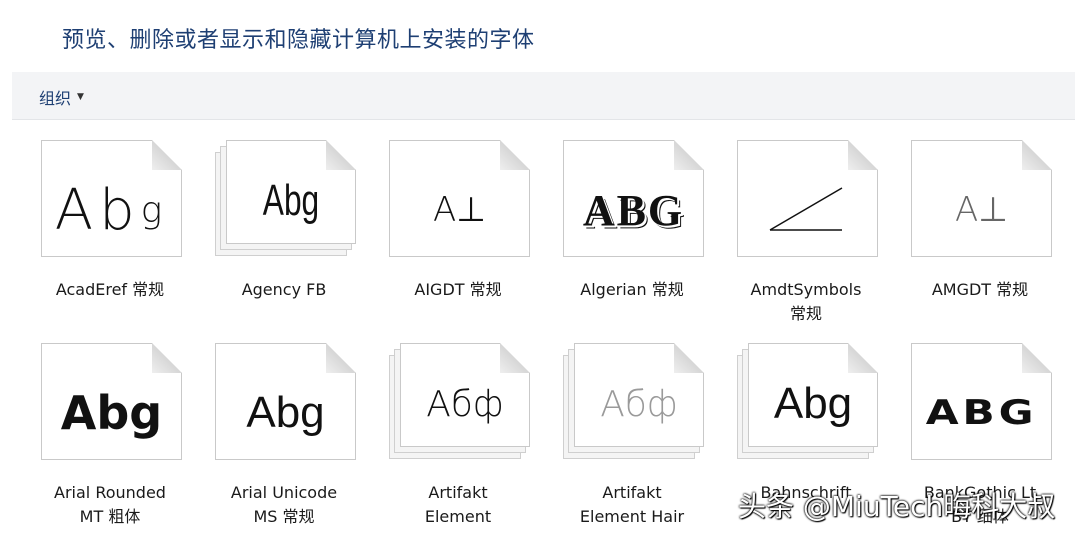 This screenshot has width=1075, height=534. I want to click on font-tile-agency-fb: Abg Agency FB, so click(294, 238).